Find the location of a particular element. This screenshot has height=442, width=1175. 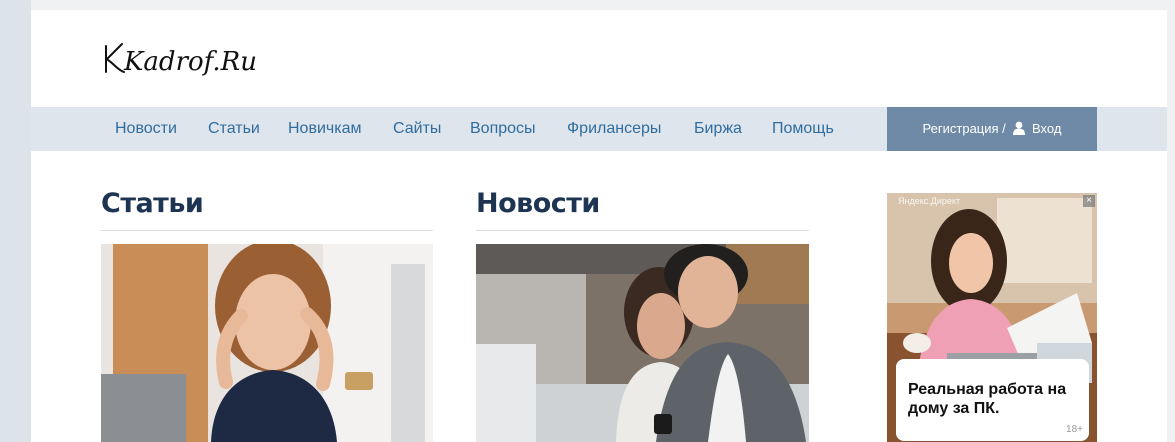

nav-item-news: Новости is located at coordinates (146, 129).